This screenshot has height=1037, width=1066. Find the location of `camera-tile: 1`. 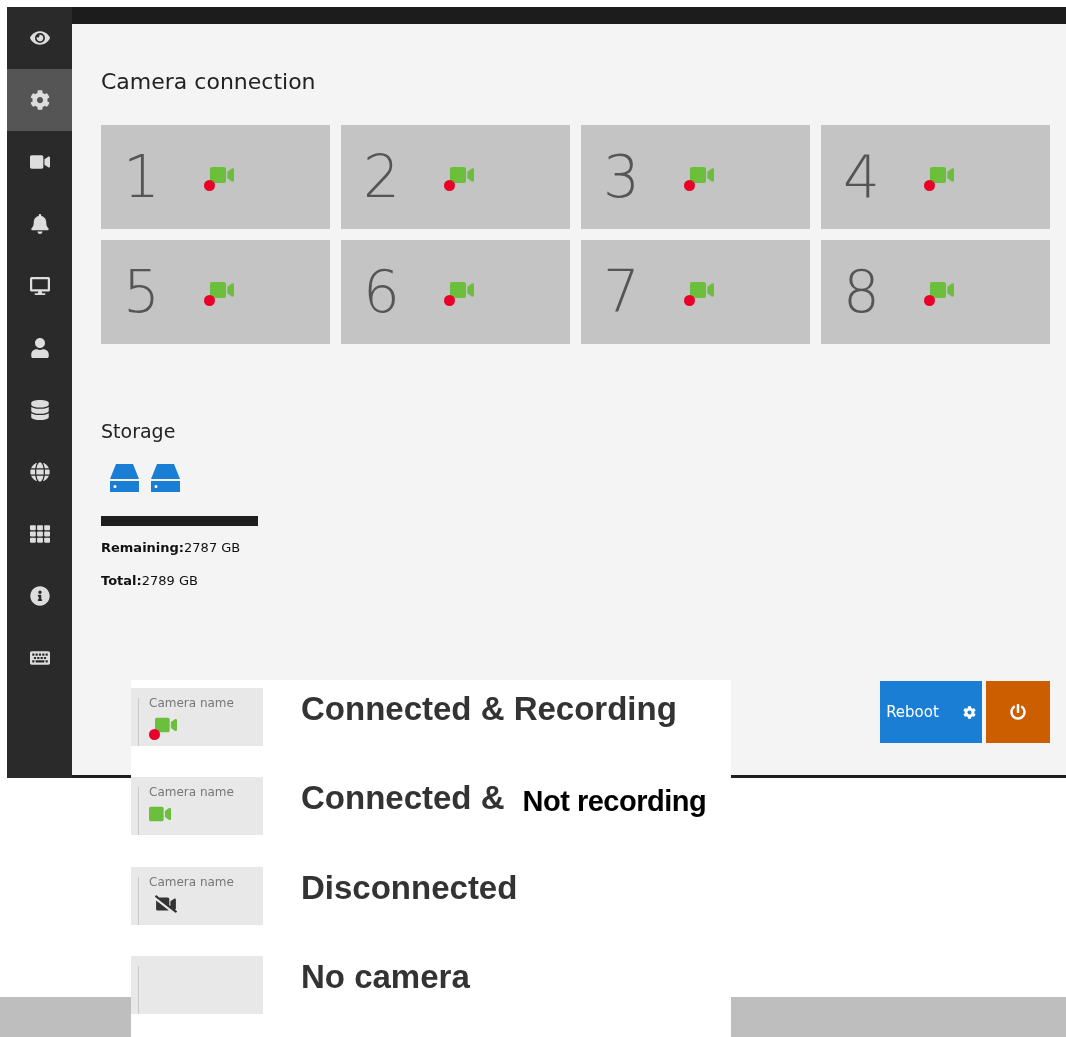

camera-tile: 1 is located at coordinates (215, 177).